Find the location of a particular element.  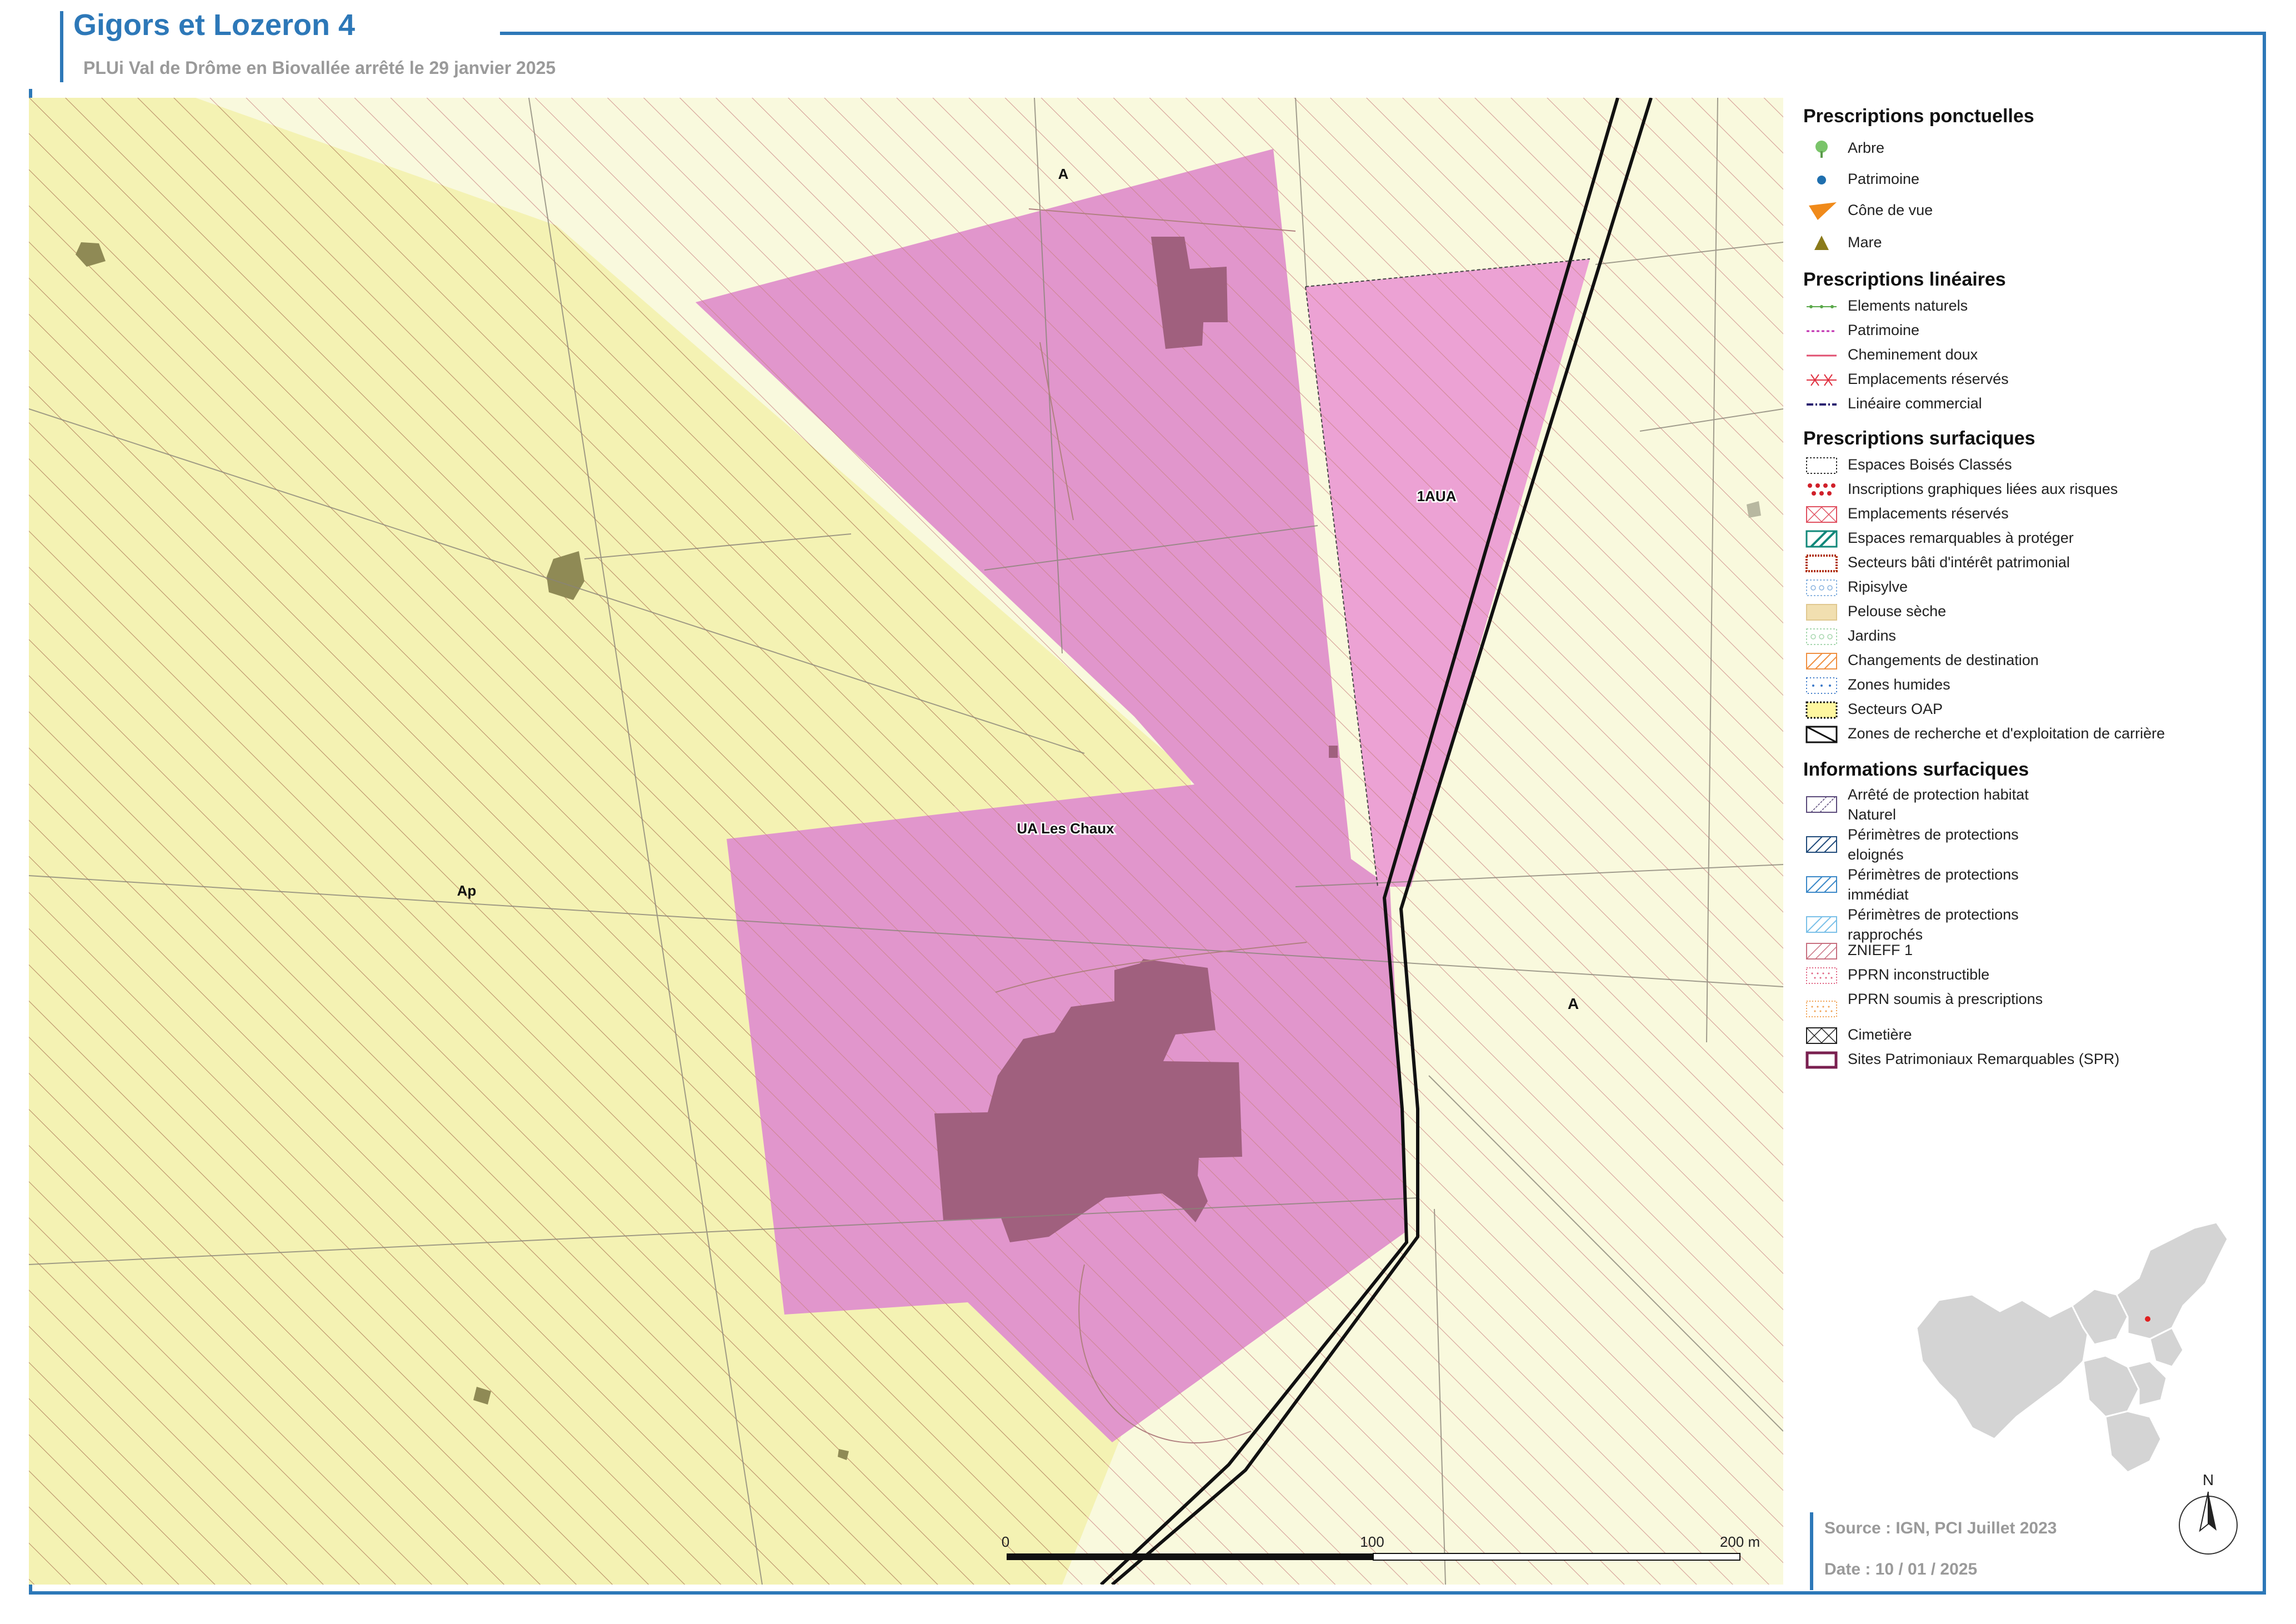

magenta-dashed-line is located at coordinates (1822, 331).